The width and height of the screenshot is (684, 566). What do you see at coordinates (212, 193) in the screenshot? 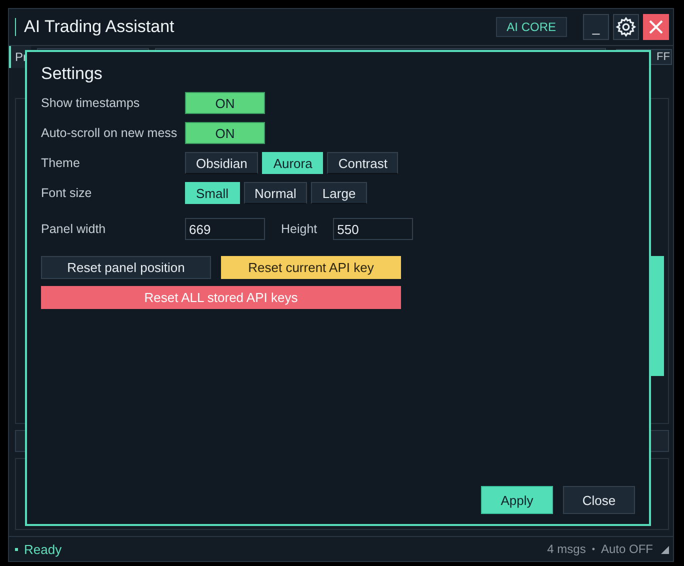
I see `option-button: Small` at bounding box center [212, 193].